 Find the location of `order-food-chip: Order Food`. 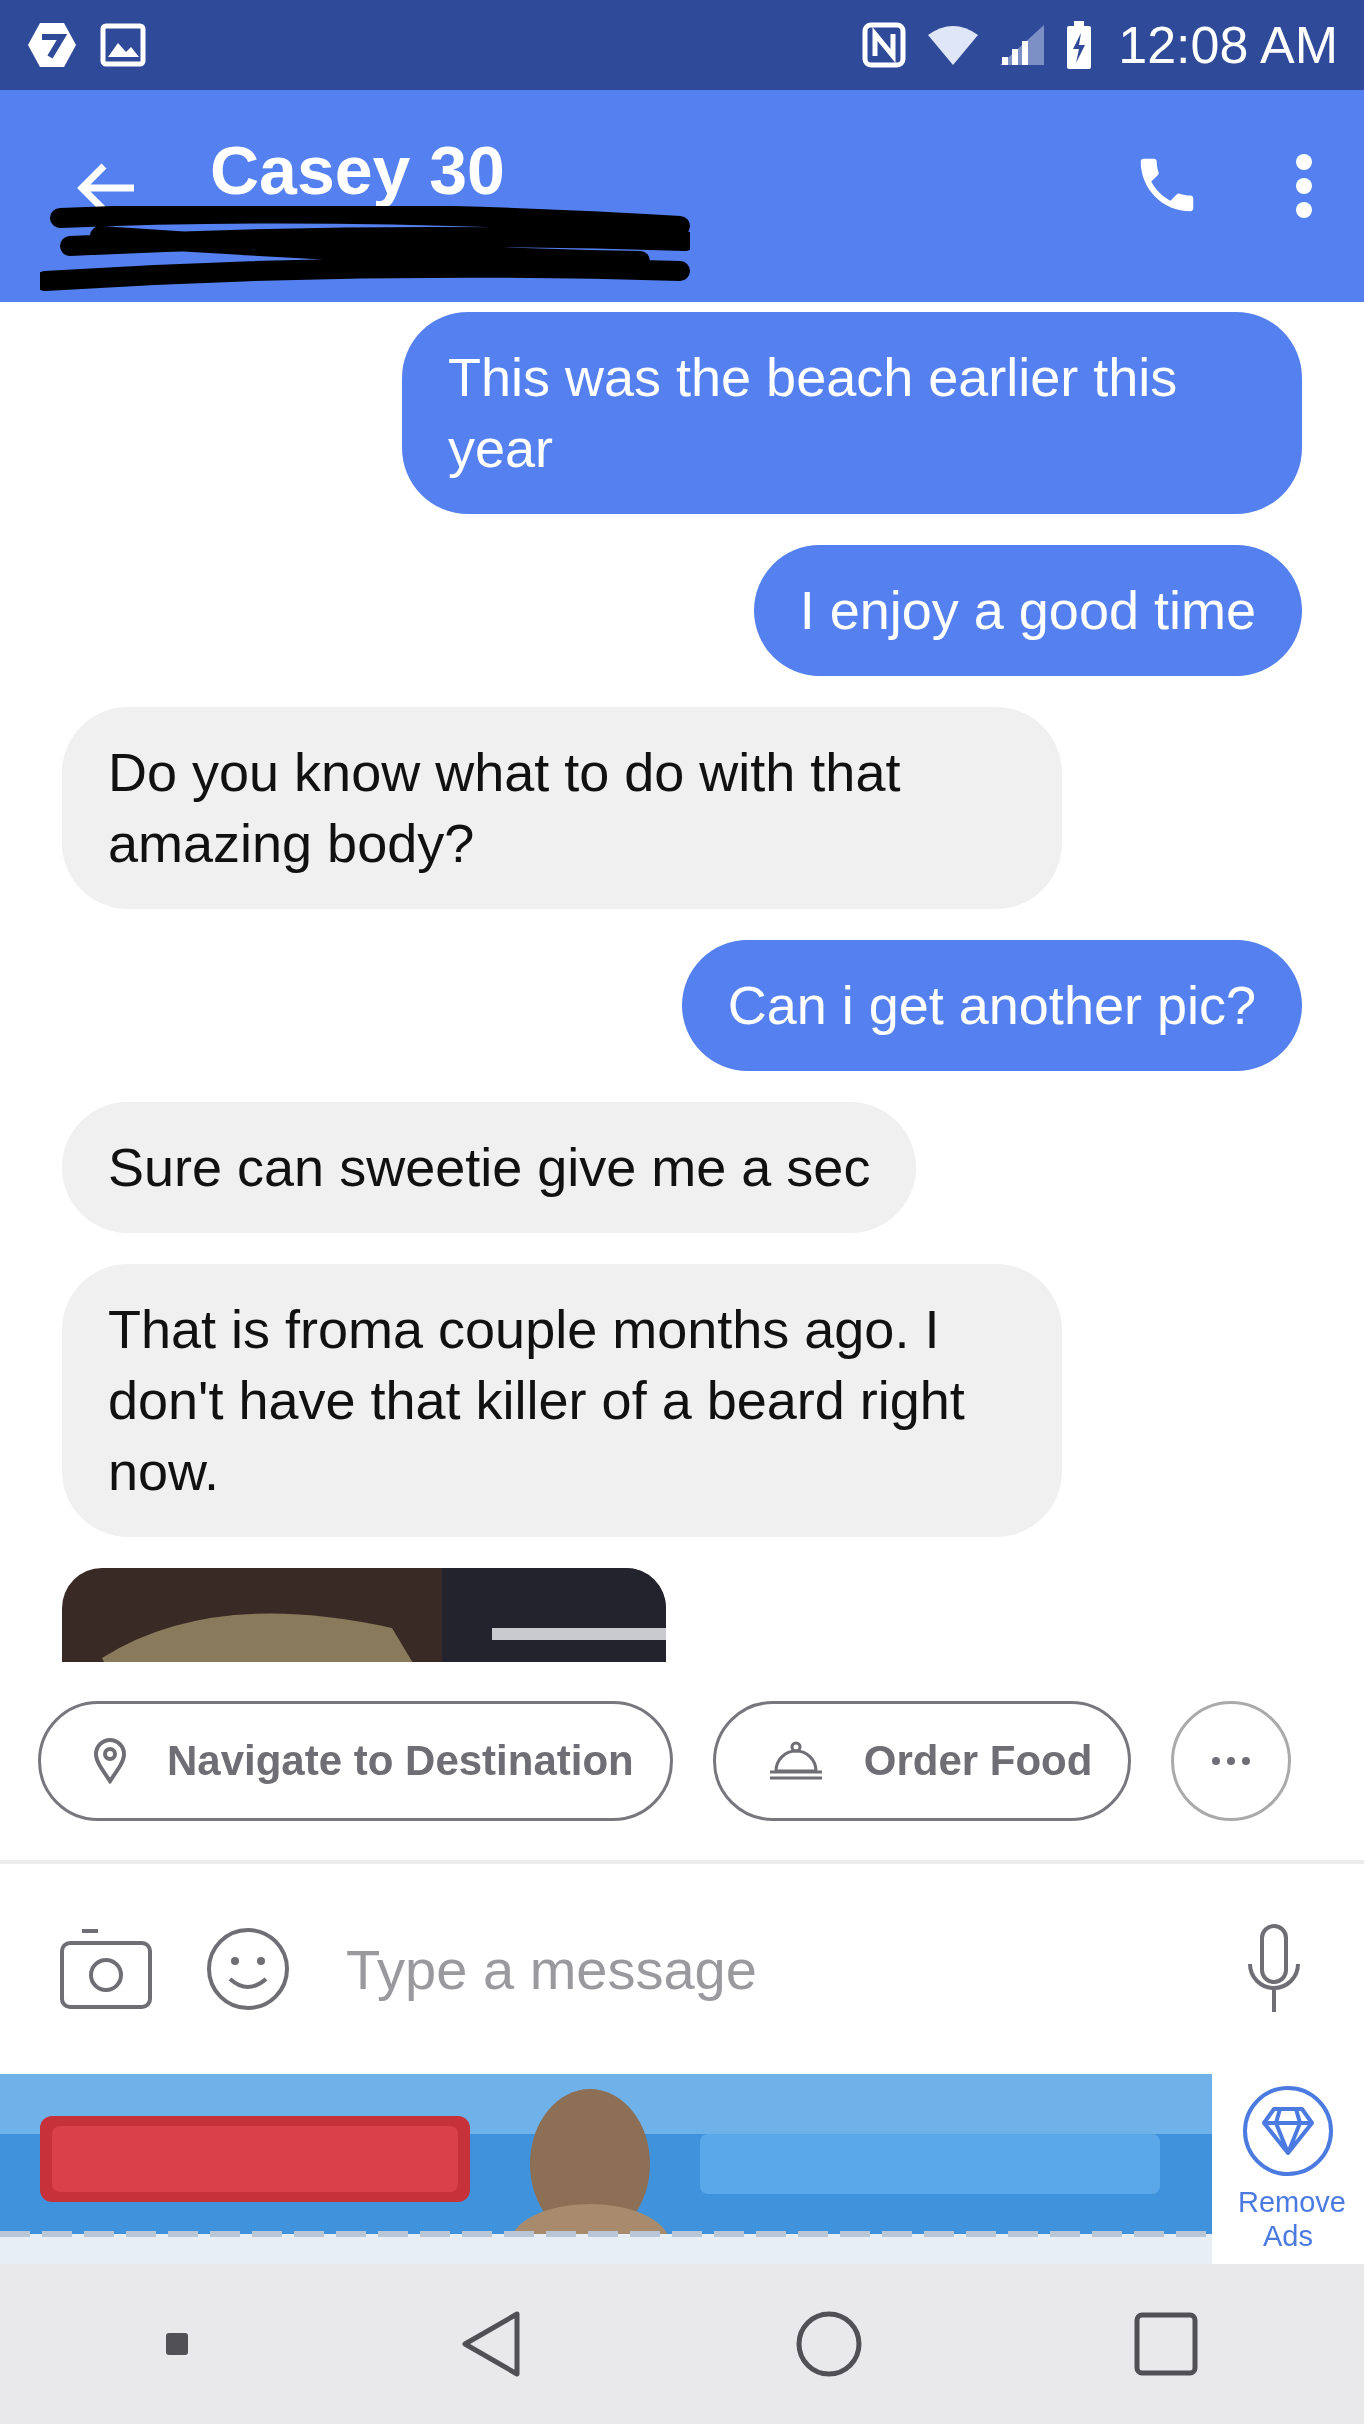

order-food-chip: Order Food is located at coordinates (922, 1761).